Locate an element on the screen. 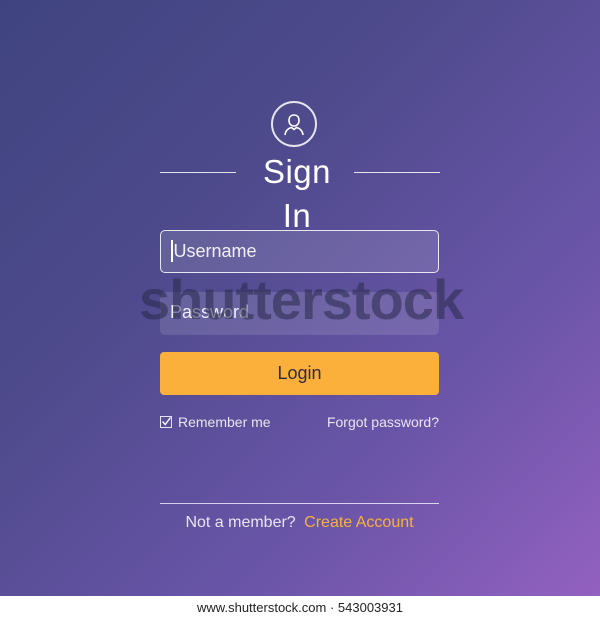  not-a-member-text: Not a member? is located at coordinates (240, 522).